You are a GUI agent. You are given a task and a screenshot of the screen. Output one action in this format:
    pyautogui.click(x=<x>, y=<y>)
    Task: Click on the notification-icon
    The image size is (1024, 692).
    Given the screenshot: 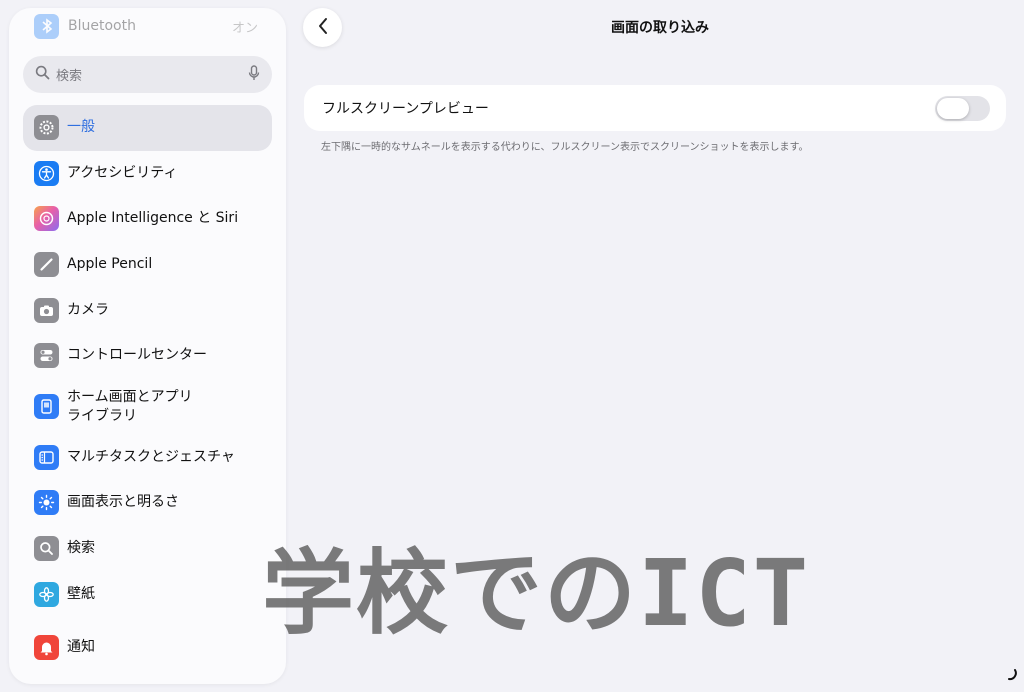 What is the action you would take?
    pyautogui.click(x=46, y=648)
    